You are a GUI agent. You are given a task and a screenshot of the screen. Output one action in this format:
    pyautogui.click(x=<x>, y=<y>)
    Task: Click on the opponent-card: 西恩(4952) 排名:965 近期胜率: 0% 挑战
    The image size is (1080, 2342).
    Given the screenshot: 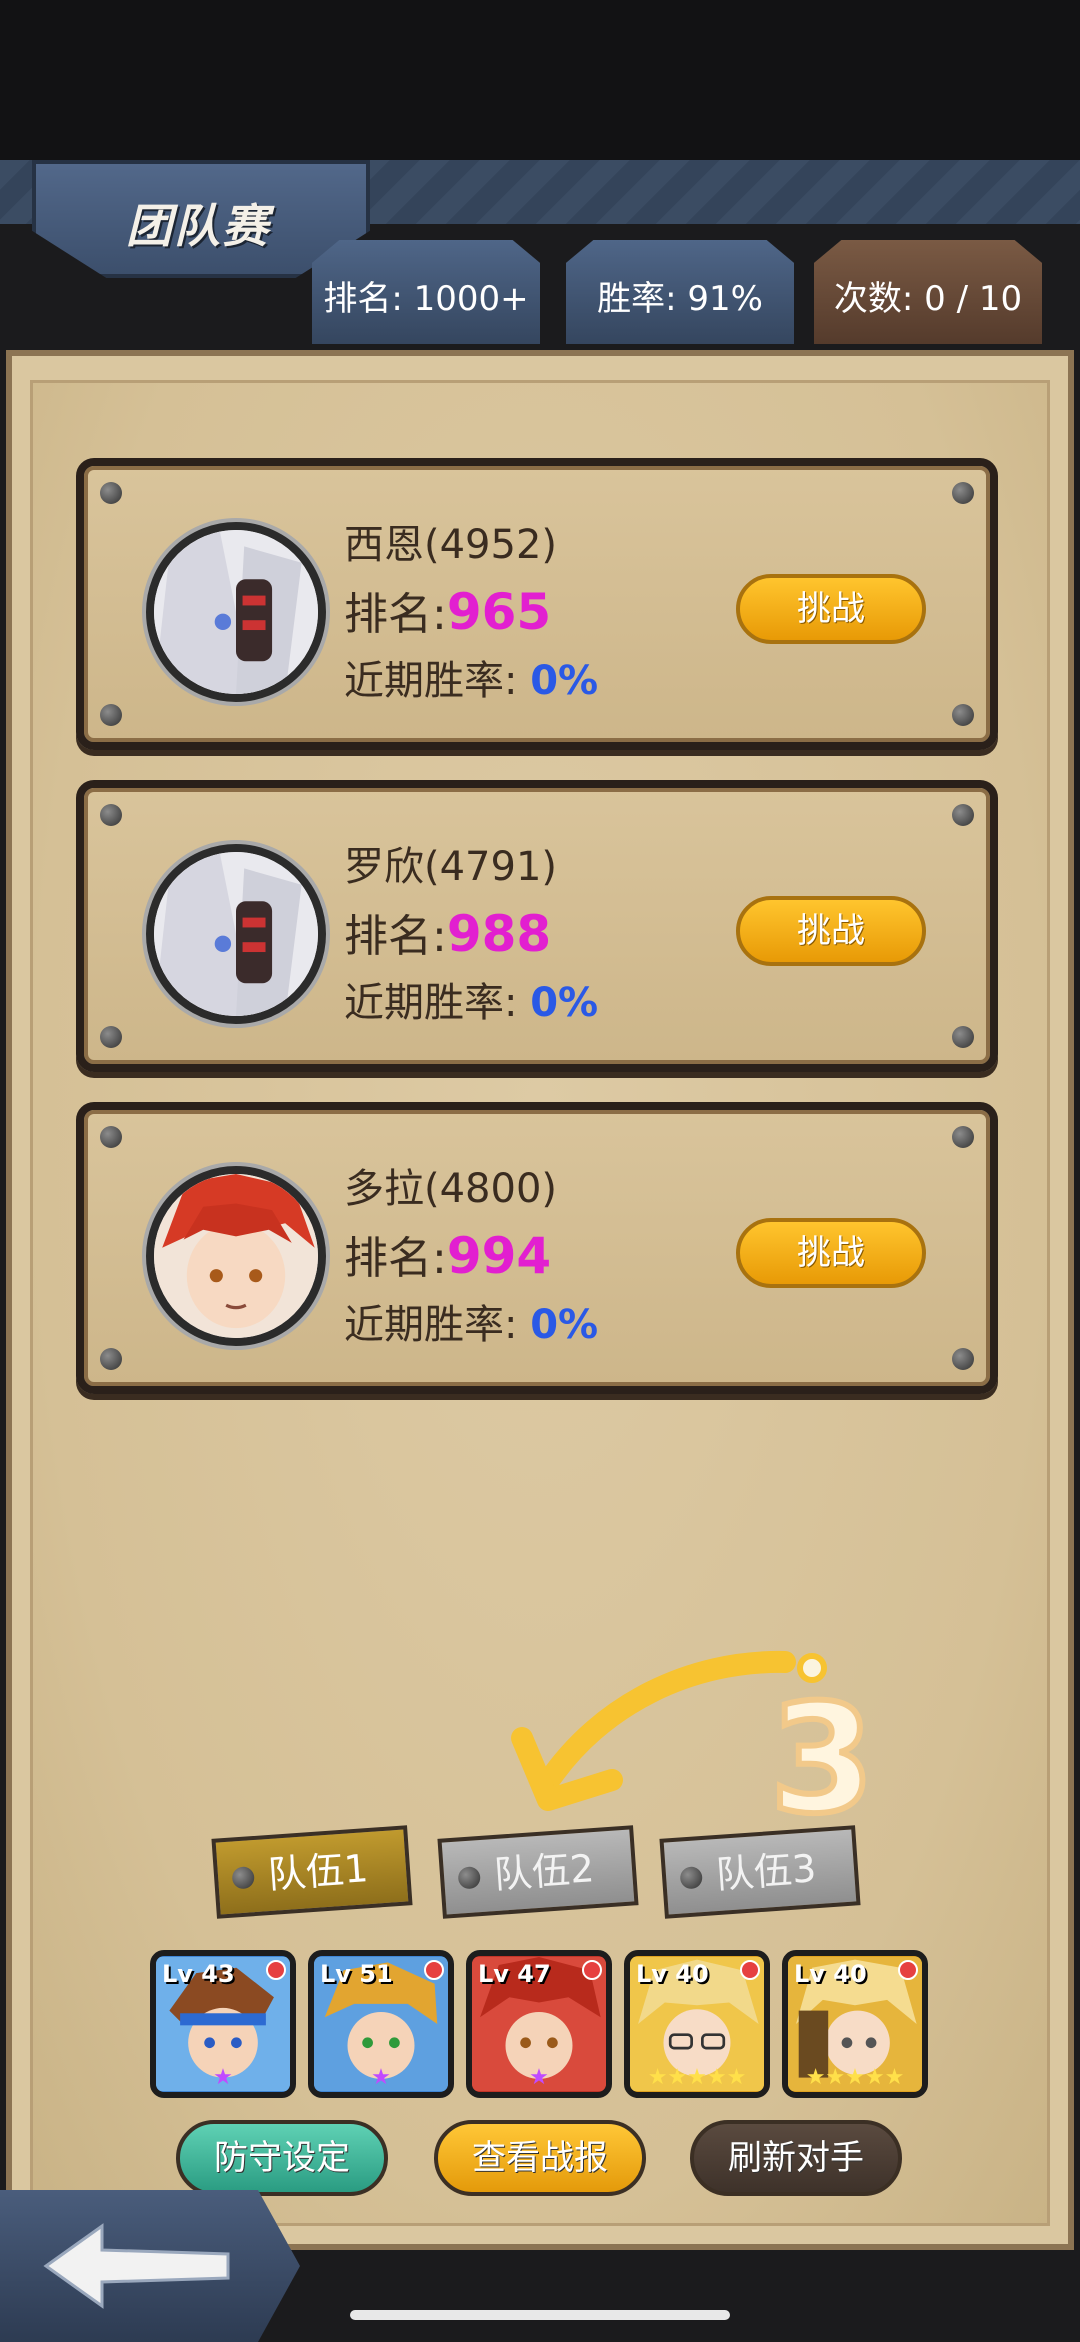 What is the action you would take?
    pyautogui.click(x=537, y=604)
    